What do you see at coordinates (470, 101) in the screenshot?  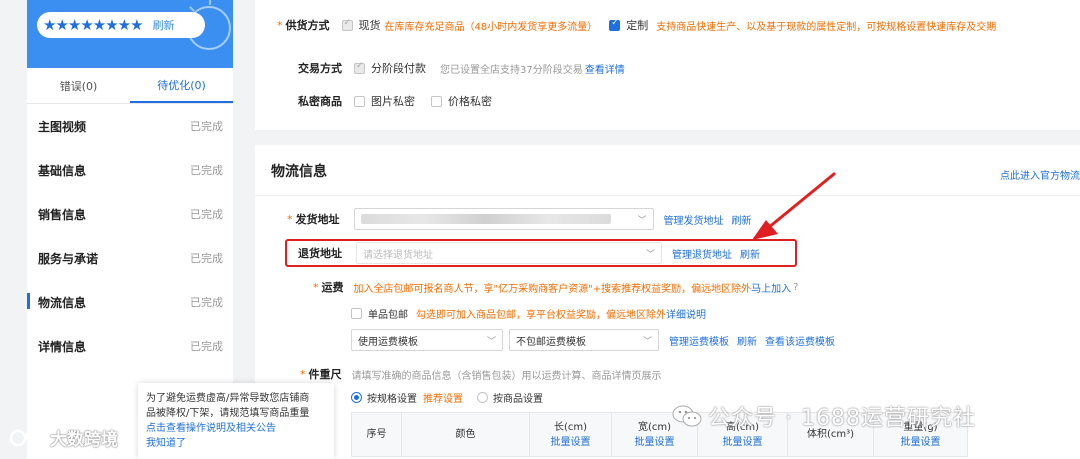 I see `price-private-option: 价格私密` at bounding box center [470, 101].